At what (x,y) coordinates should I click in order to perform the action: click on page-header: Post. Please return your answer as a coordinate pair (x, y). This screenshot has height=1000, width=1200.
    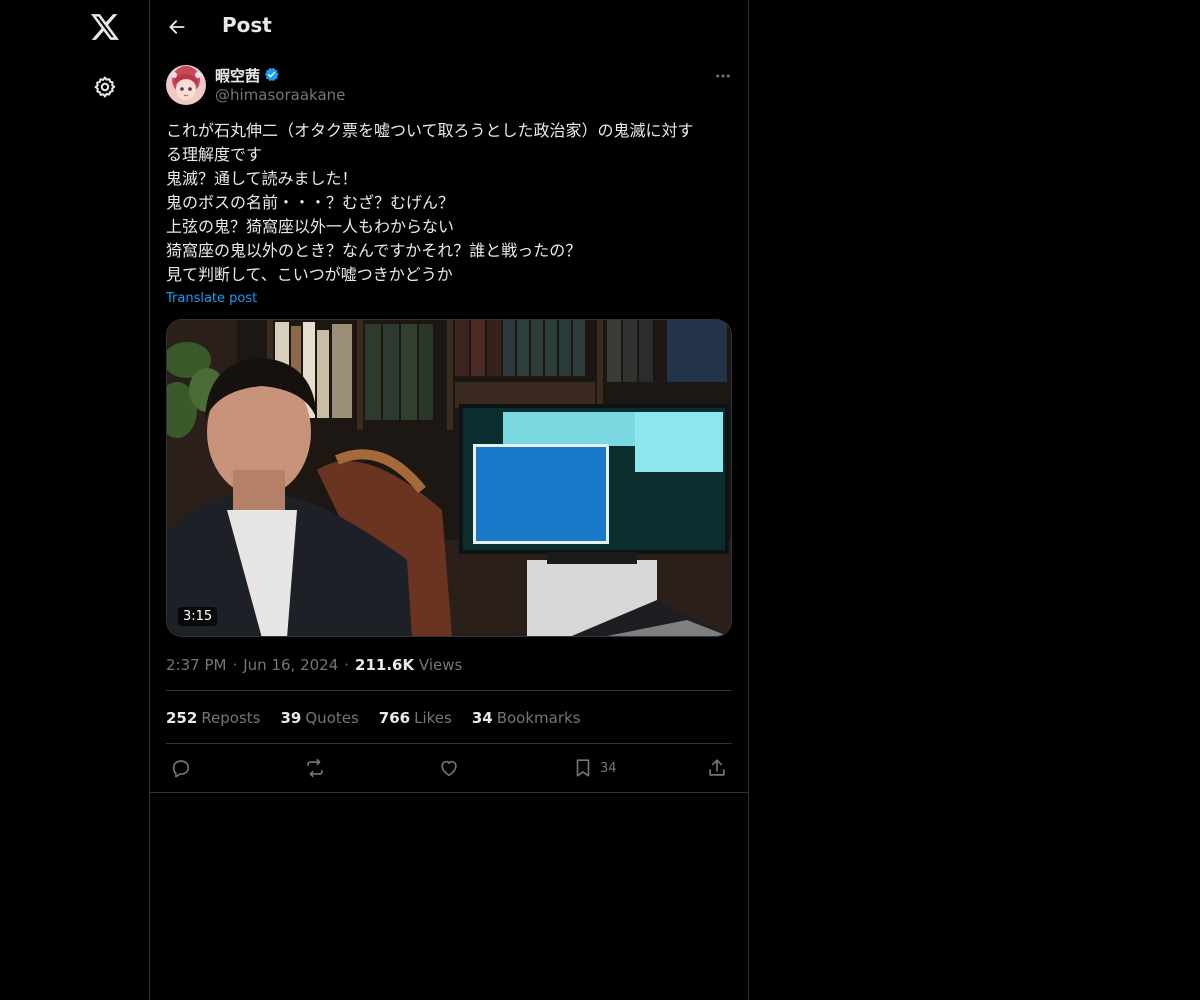
    Looking at the image, I should click on (449, 27).